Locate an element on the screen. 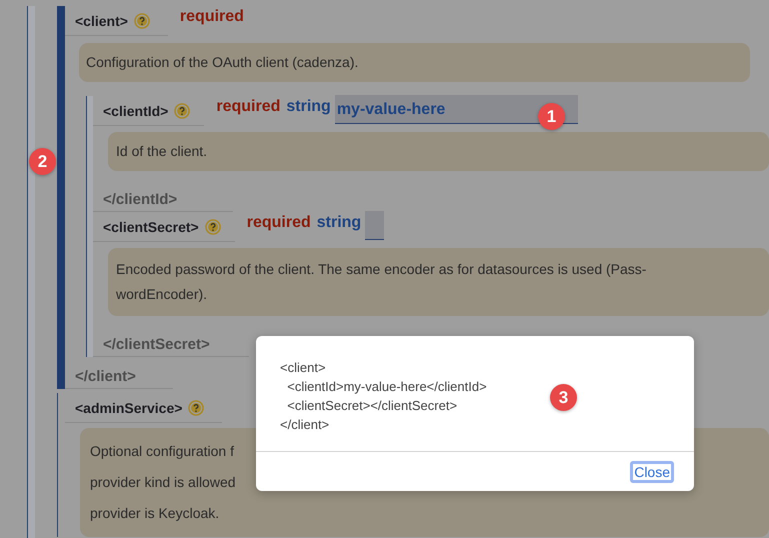 The height and width of the screenshot is (538, 769). closing-tag: </clientSecret> is located at coordinates (171, 346).